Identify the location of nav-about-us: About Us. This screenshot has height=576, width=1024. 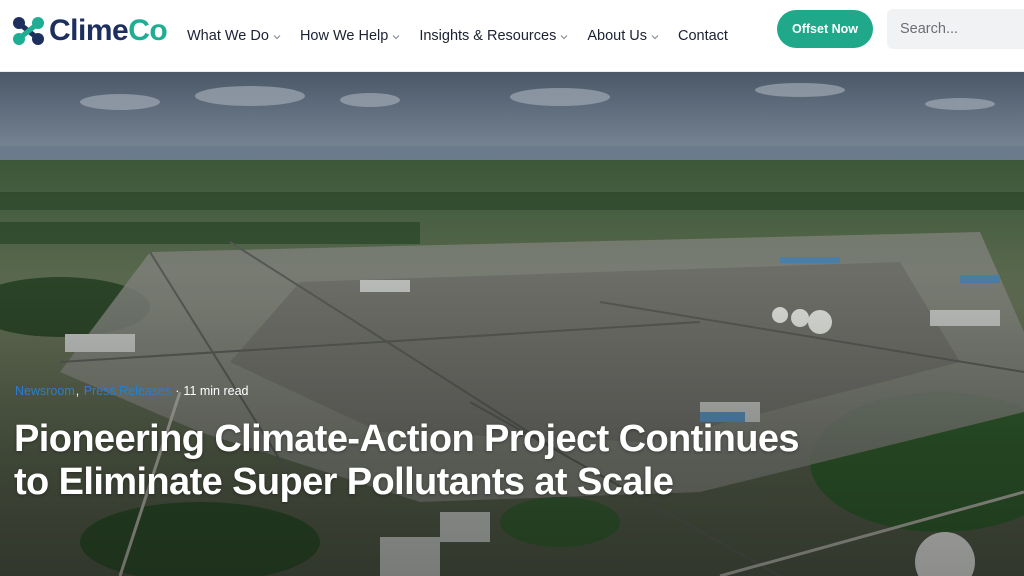
(623, 36).